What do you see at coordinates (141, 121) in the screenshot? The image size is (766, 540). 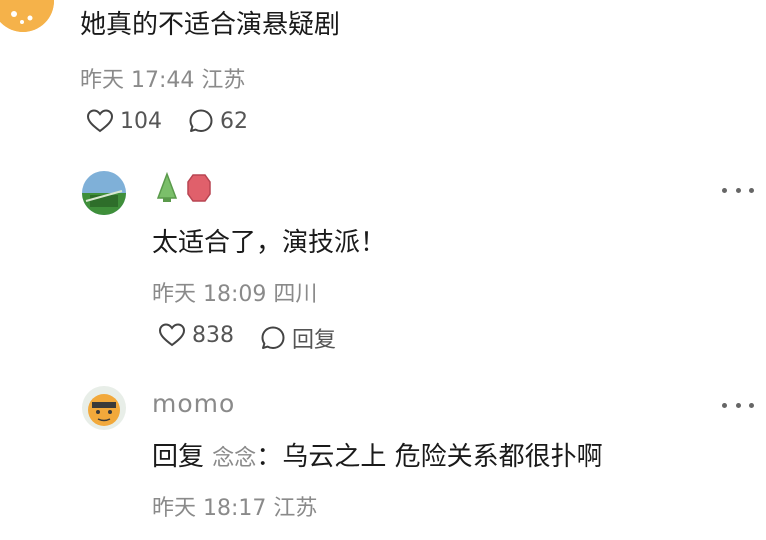 I see `like-count: 104` at bounding box center [141, 121].